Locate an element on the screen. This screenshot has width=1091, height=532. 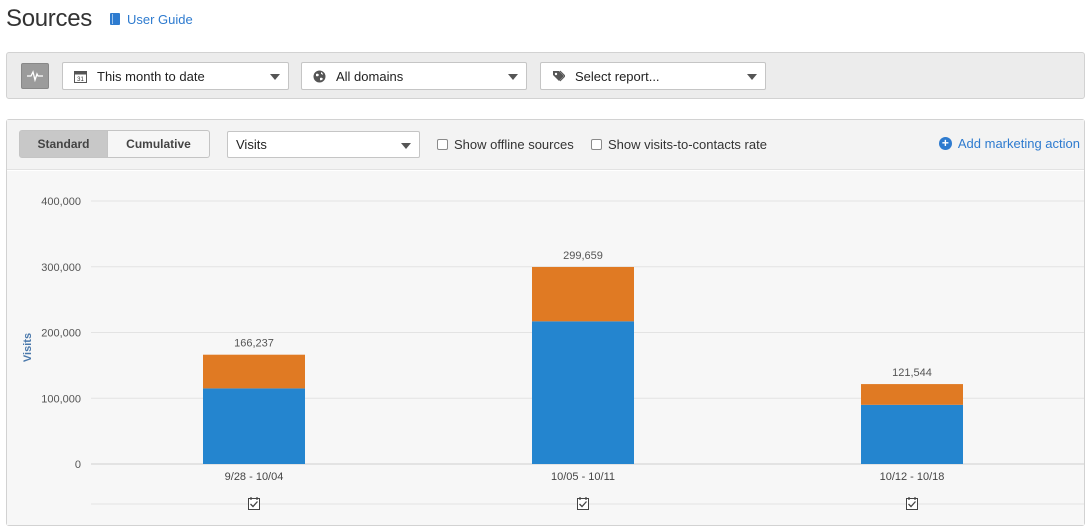
book-icon is located at coordinates (114, 19).